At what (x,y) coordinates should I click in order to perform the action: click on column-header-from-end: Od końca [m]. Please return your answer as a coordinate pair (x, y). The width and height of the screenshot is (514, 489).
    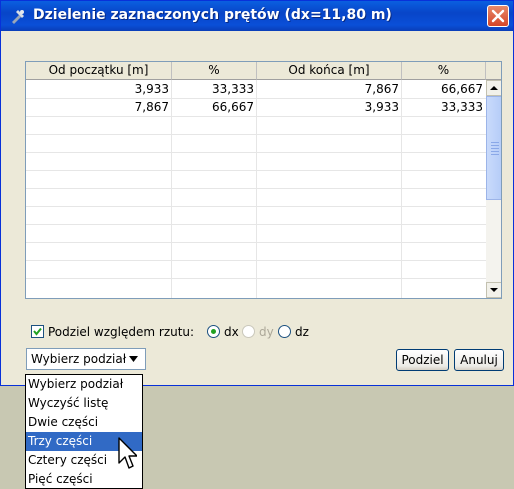
    Looking at the image, I should click on (329, 71).